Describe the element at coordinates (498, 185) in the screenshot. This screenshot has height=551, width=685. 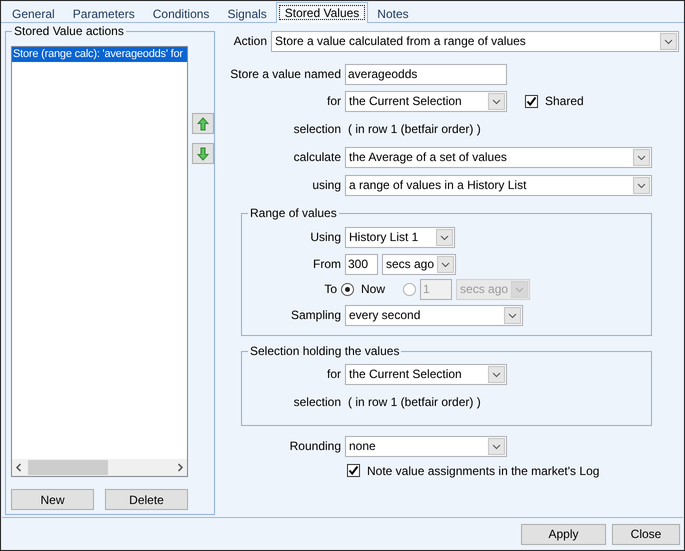
I see `source-dropdown: a range of values in a History List` at that location.